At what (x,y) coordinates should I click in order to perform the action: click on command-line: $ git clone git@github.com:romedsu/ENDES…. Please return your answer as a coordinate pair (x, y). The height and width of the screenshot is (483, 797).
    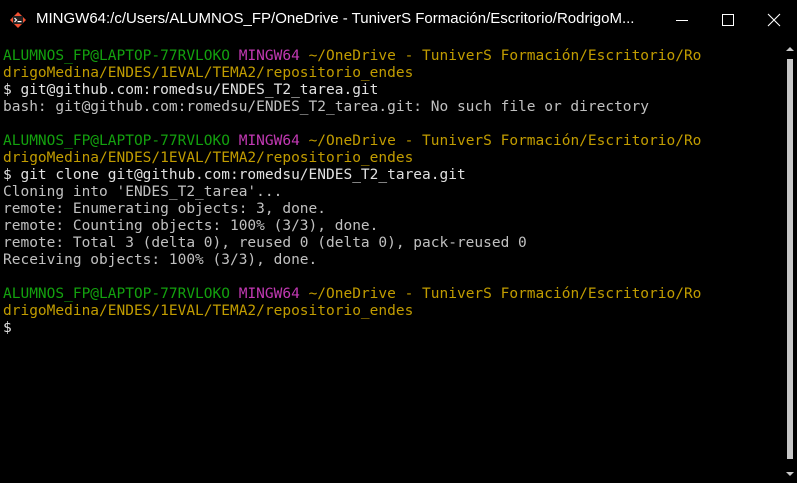
    Looking at the image, I should click on (234, 175).